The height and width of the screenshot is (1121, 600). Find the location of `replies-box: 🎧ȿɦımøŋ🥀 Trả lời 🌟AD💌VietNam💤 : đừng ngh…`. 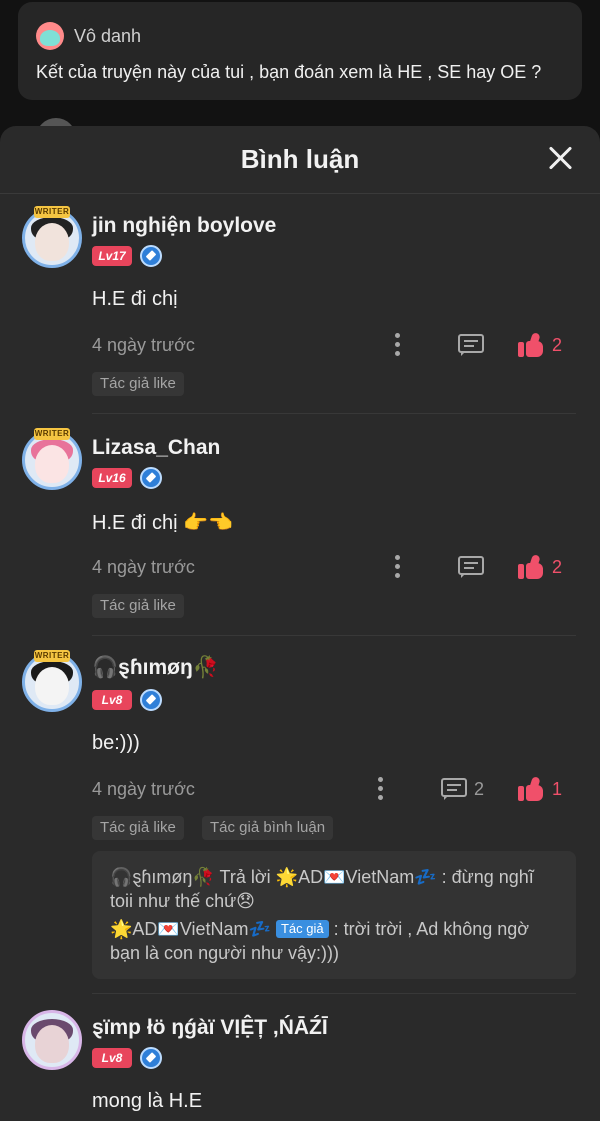

replies-box: 🎧ȿɦımøŋ🥀 Trả lời 🌟AD💌VietNam💤 : đừng ngh… is located at coordinates (334, 915).